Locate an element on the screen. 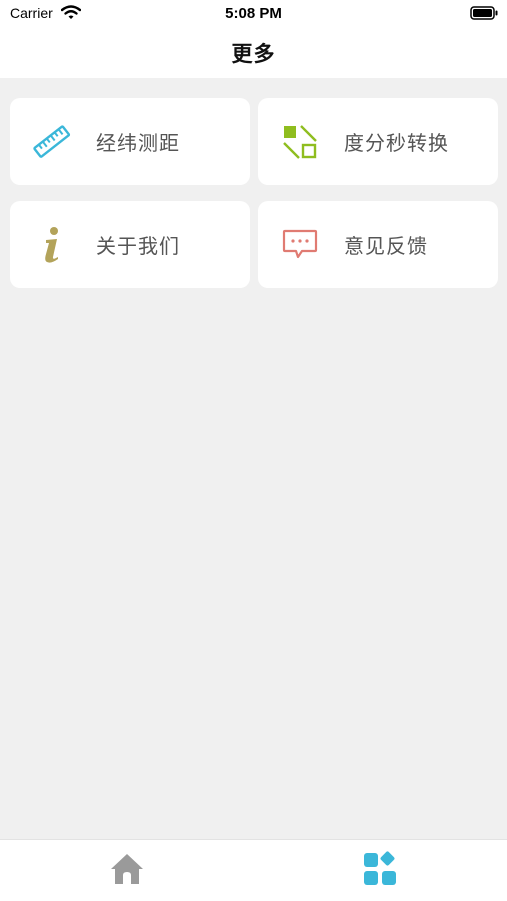  menu-card-feedback: 意见反馈 is located at coordinates (378, 244).